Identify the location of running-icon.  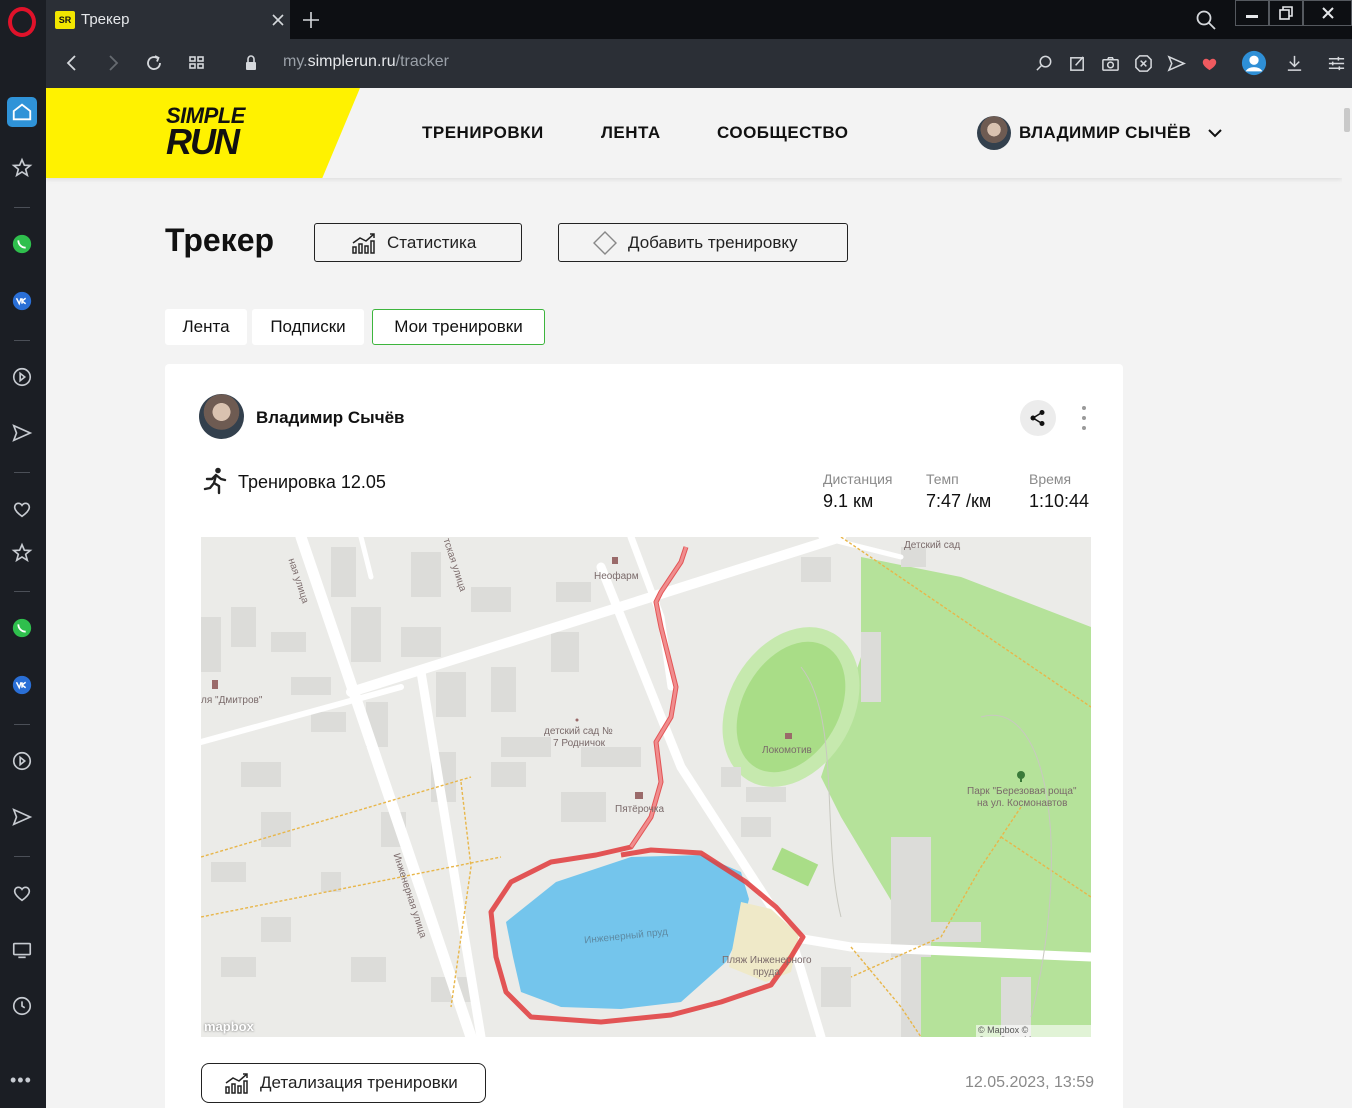
(215, 481).